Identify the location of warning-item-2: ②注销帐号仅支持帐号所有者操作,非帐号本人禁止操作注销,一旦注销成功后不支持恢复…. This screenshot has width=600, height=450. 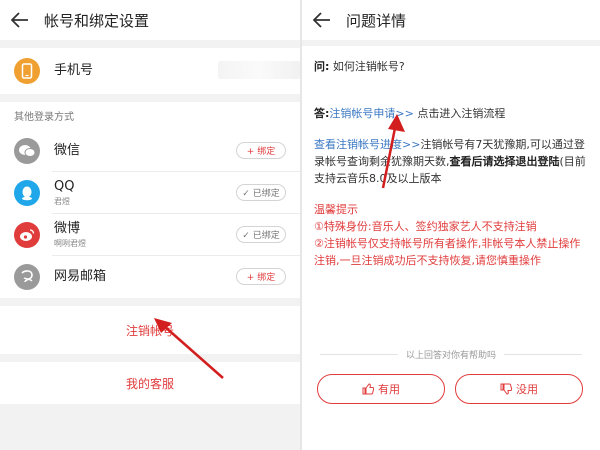
(447, 252).